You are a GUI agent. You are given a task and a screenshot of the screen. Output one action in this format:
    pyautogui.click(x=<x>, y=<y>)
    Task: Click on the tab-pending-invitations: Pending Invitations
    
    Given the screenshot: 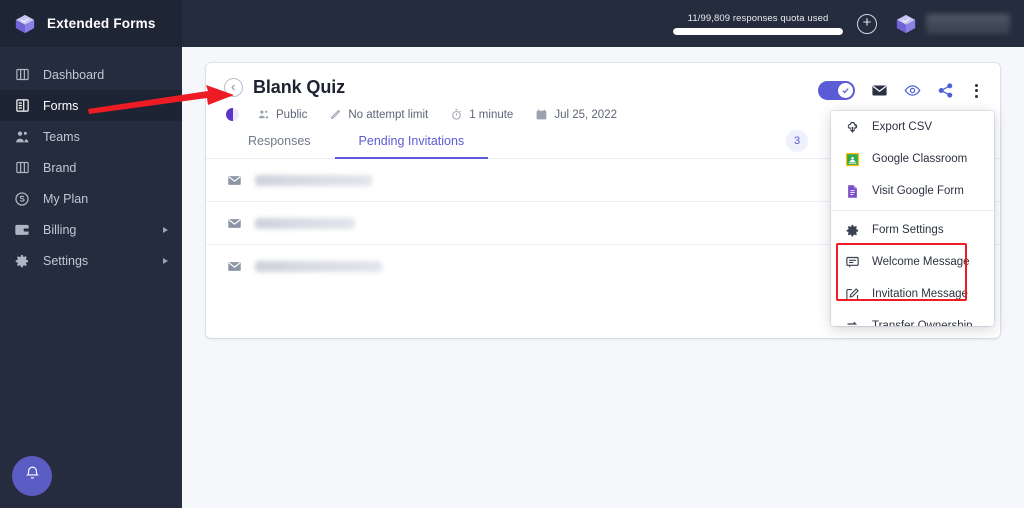 What is the action you would take?
    pyautogui.click(x=411, y=146)
    